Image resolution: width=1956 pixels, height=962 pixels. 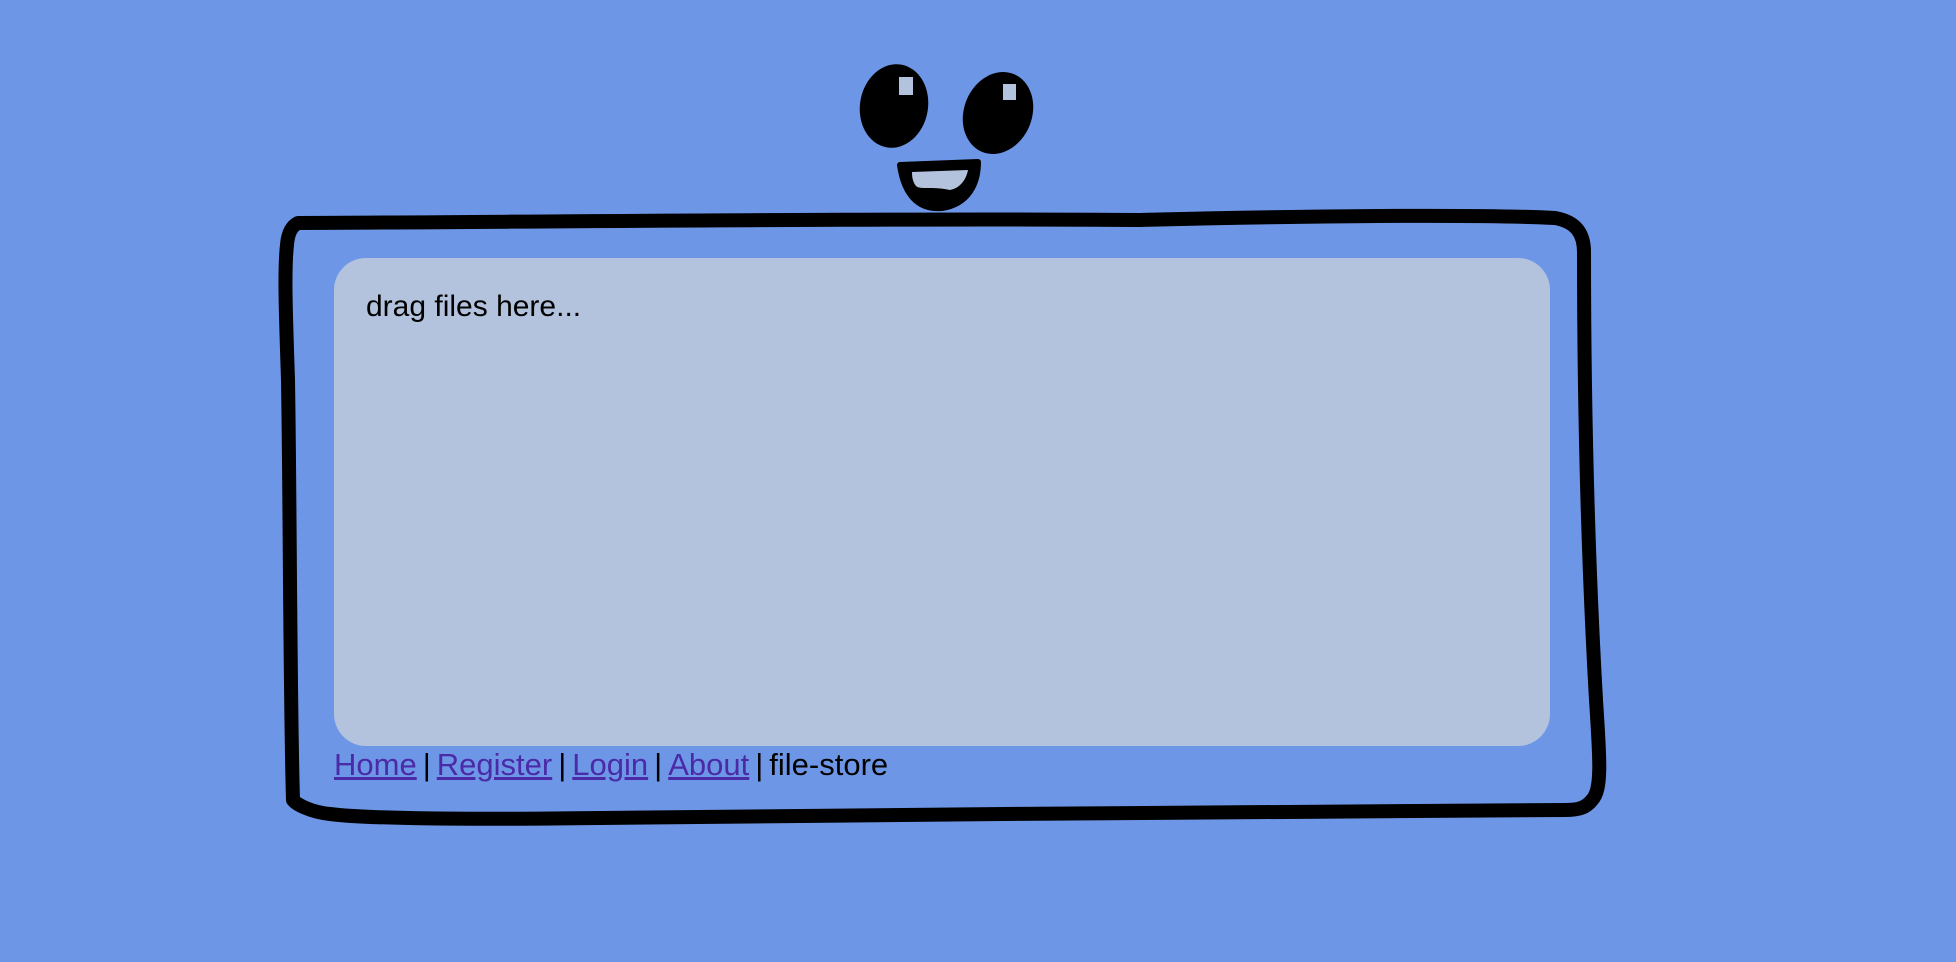 What do you see at coordinates (998, 113) in the screenshot?
I see `mascot-right-eye` at bounding box center [998, 113].